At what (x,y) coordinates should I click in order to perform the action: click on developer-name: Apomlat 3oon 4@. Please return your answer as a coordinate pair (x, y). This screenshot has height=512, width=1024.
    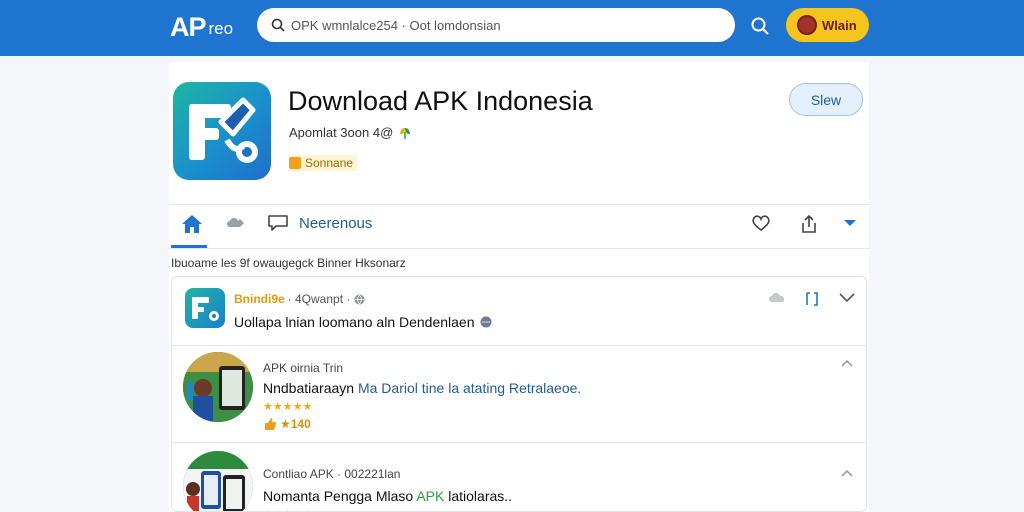
    Looking at the image, I should click on (341, 132).